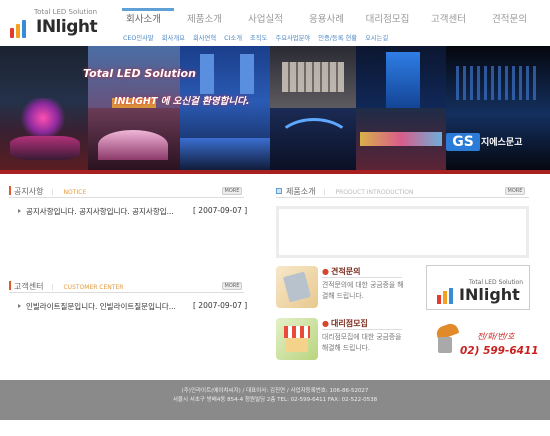 This screenshot has height=436, width=550. What do you see at coordinates (134, 139) in the screenshot?
I see `banner-photo-dome` at bounding box center [134, 139].